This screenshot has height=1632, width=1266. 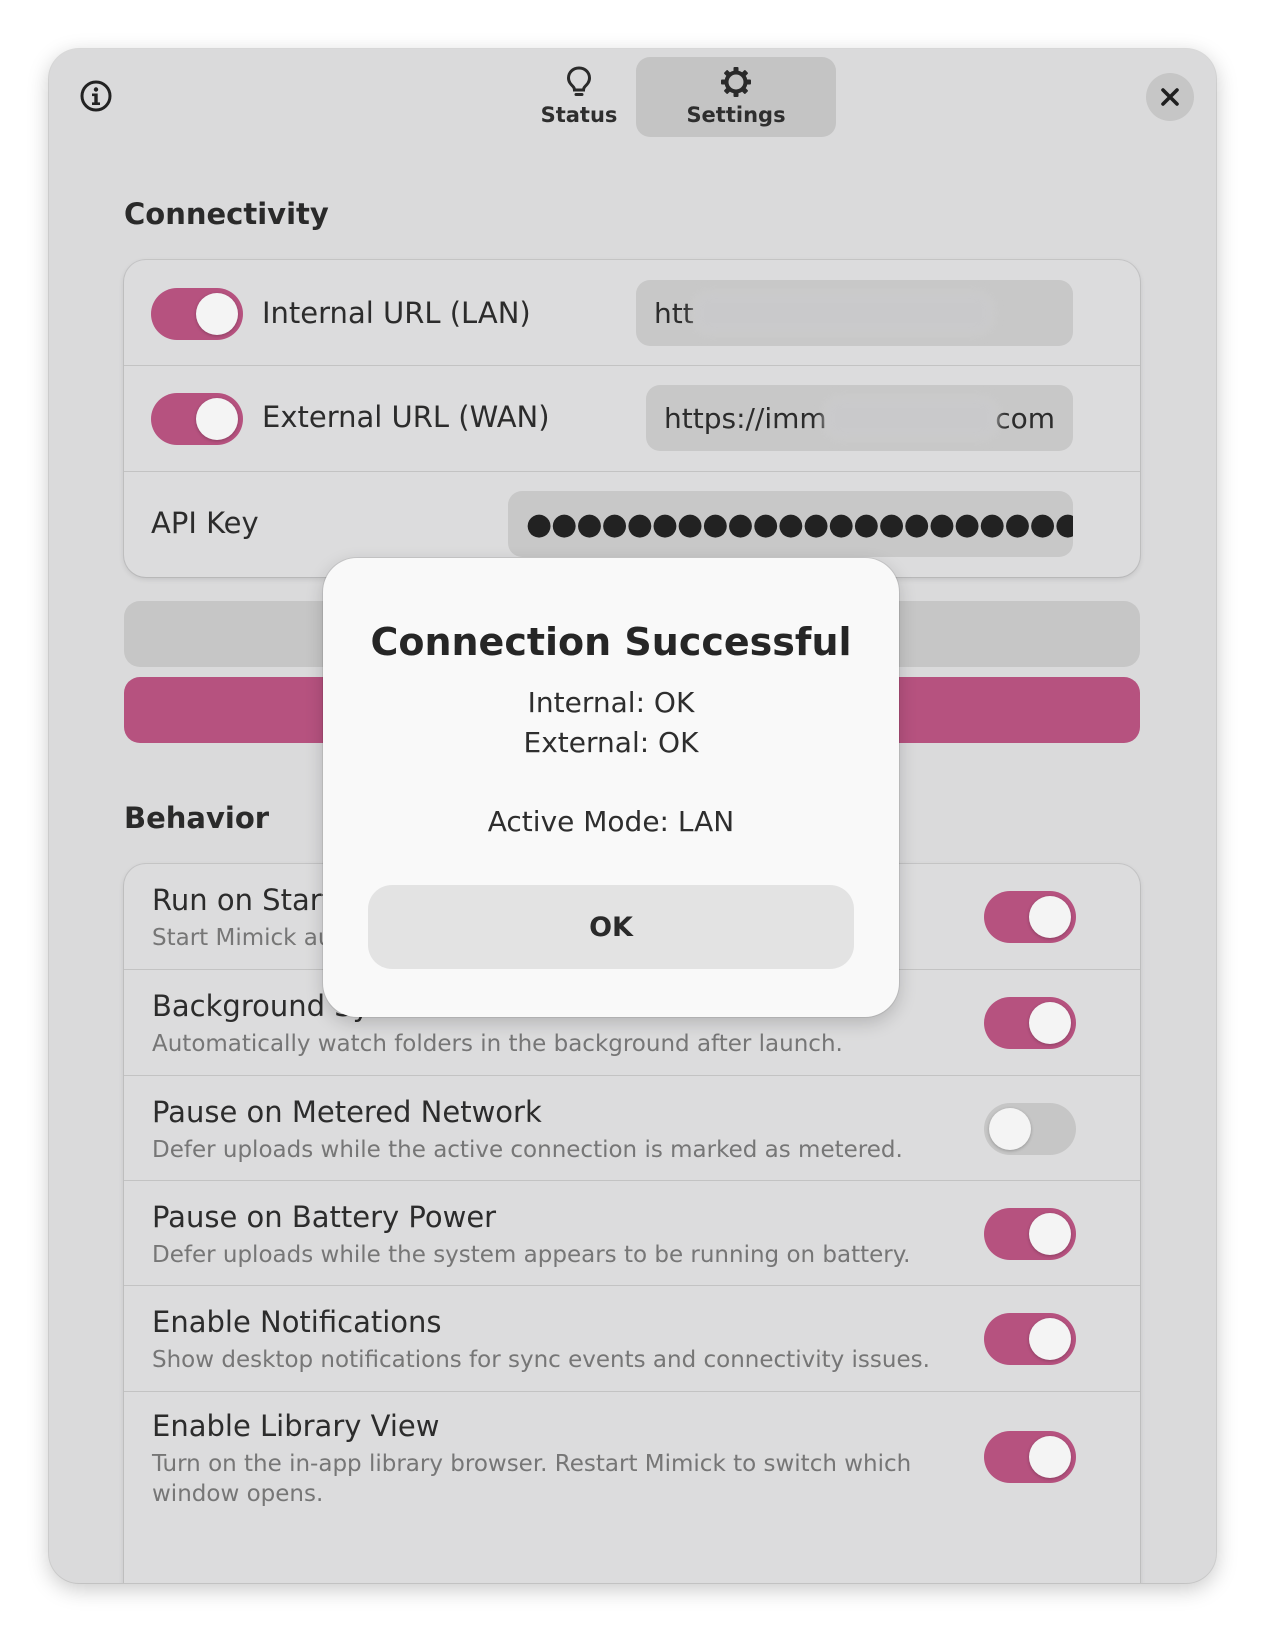 I want to click on metered-network-toggle, so click(x=1030, y=1129).